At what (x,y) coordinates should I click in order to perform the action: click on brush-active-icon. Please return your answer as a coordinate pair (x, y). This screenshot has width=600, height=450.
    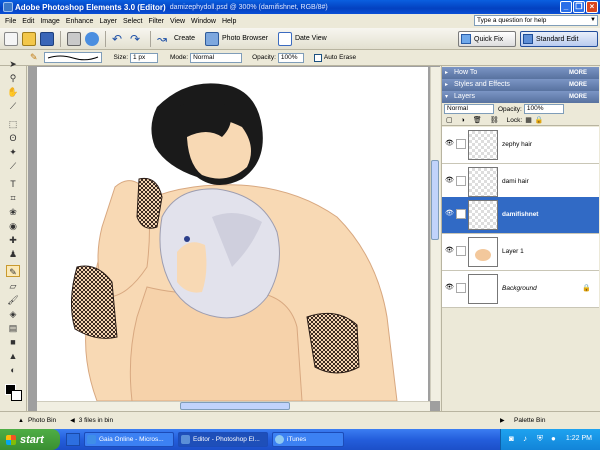
    Looking at the image, I should click on (461, 214).